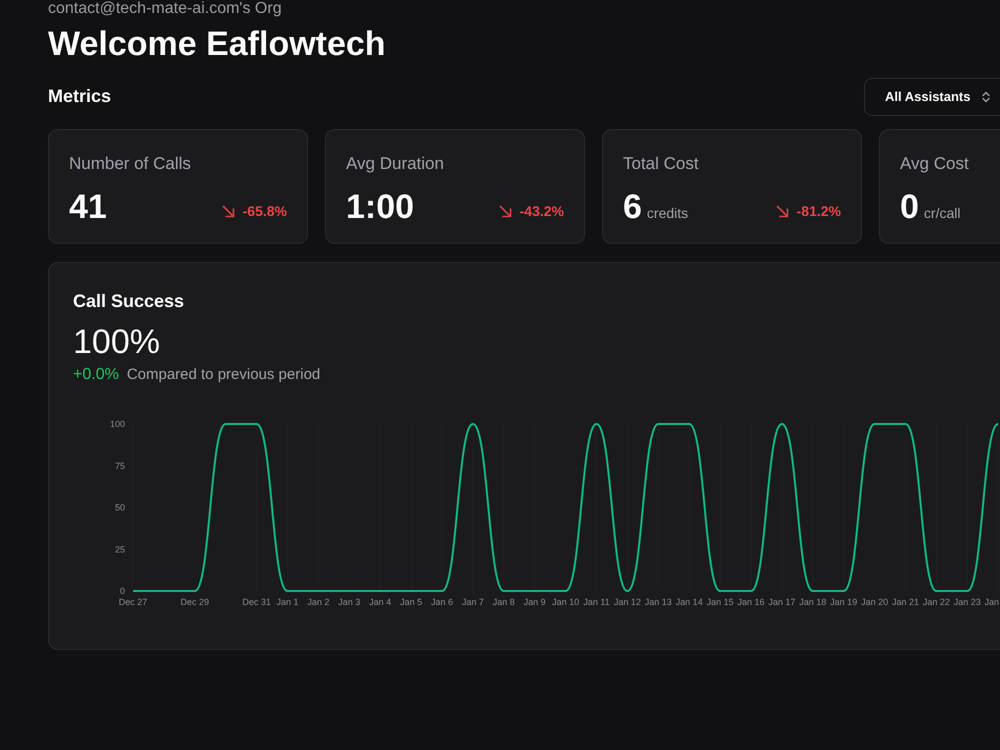  What do you see at coordinates (119, 507) in the screenshot?
I see `y-axis-label: 50` at bounding box center [119, 507].